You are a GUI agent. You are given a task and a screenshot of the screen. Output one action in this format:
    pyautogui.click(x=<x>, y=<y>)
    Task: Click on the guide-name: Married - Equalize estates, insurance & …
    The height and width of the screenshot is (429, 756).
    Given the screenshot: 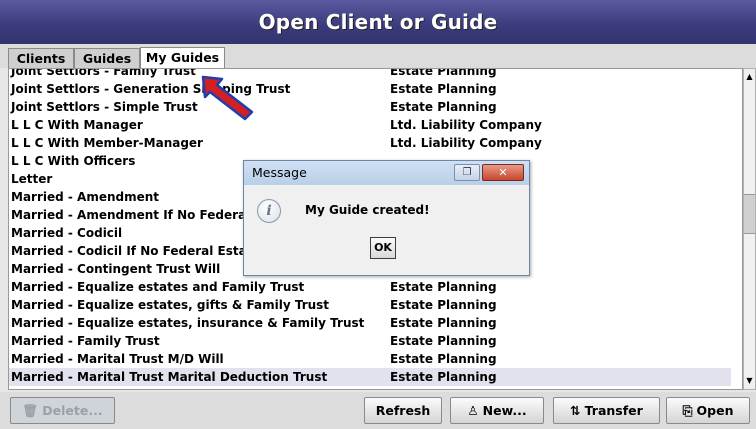 What is the action you would take?
    pyautogui.click(x=188, y=323)
    